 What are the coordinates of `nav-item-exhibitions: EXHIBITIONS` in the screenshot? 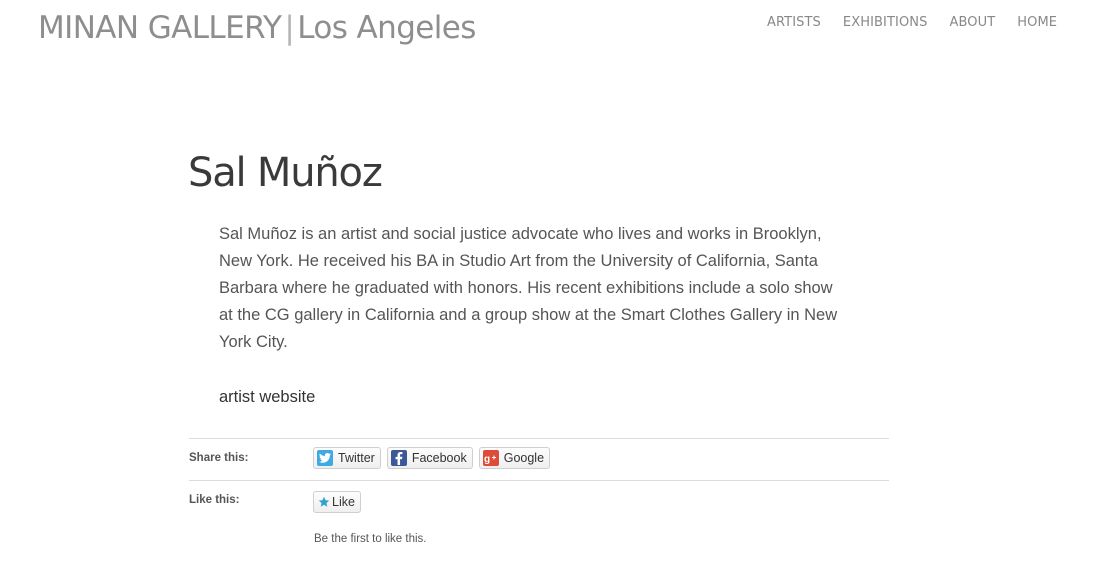 It's located at (885, 22).